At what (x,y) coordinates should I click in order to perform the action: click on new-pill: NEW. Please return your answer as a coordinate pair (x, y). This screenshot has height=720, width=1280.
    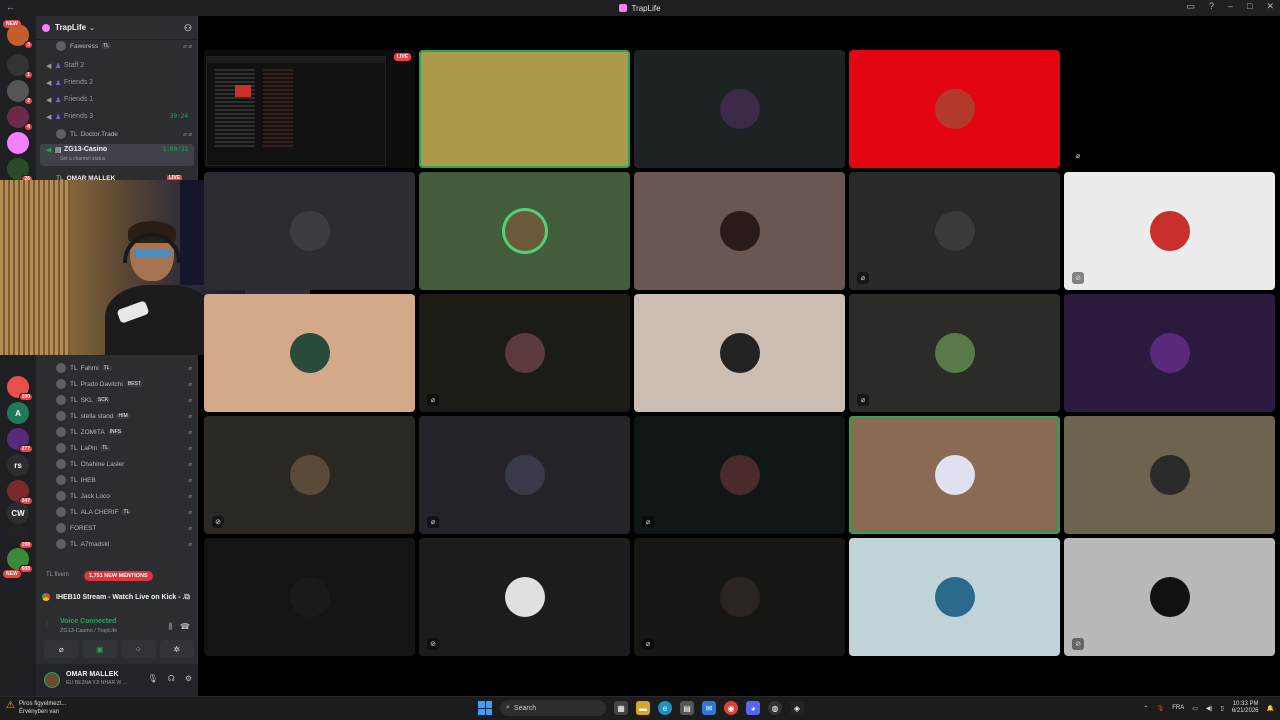
    Looking at the image, I should click on (12, 24).